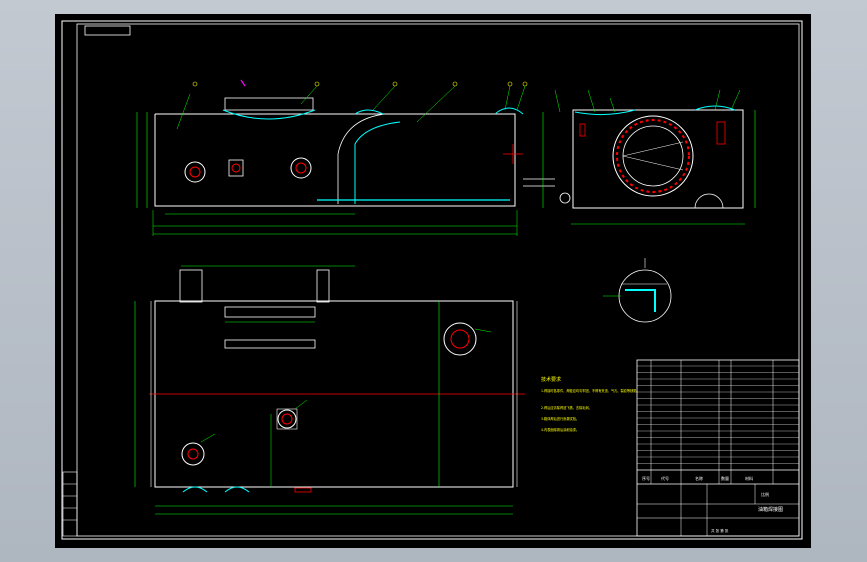 The image size is (867, 562). Describe the element at coordinates (646, 478) in the screenshot. I see `header-seq: 序号` at that location.